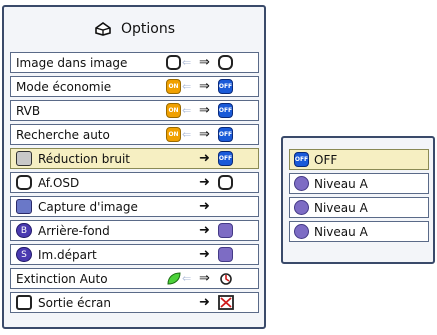  I want to click on menu-item-label: Af.OSD, so click(59, 182).